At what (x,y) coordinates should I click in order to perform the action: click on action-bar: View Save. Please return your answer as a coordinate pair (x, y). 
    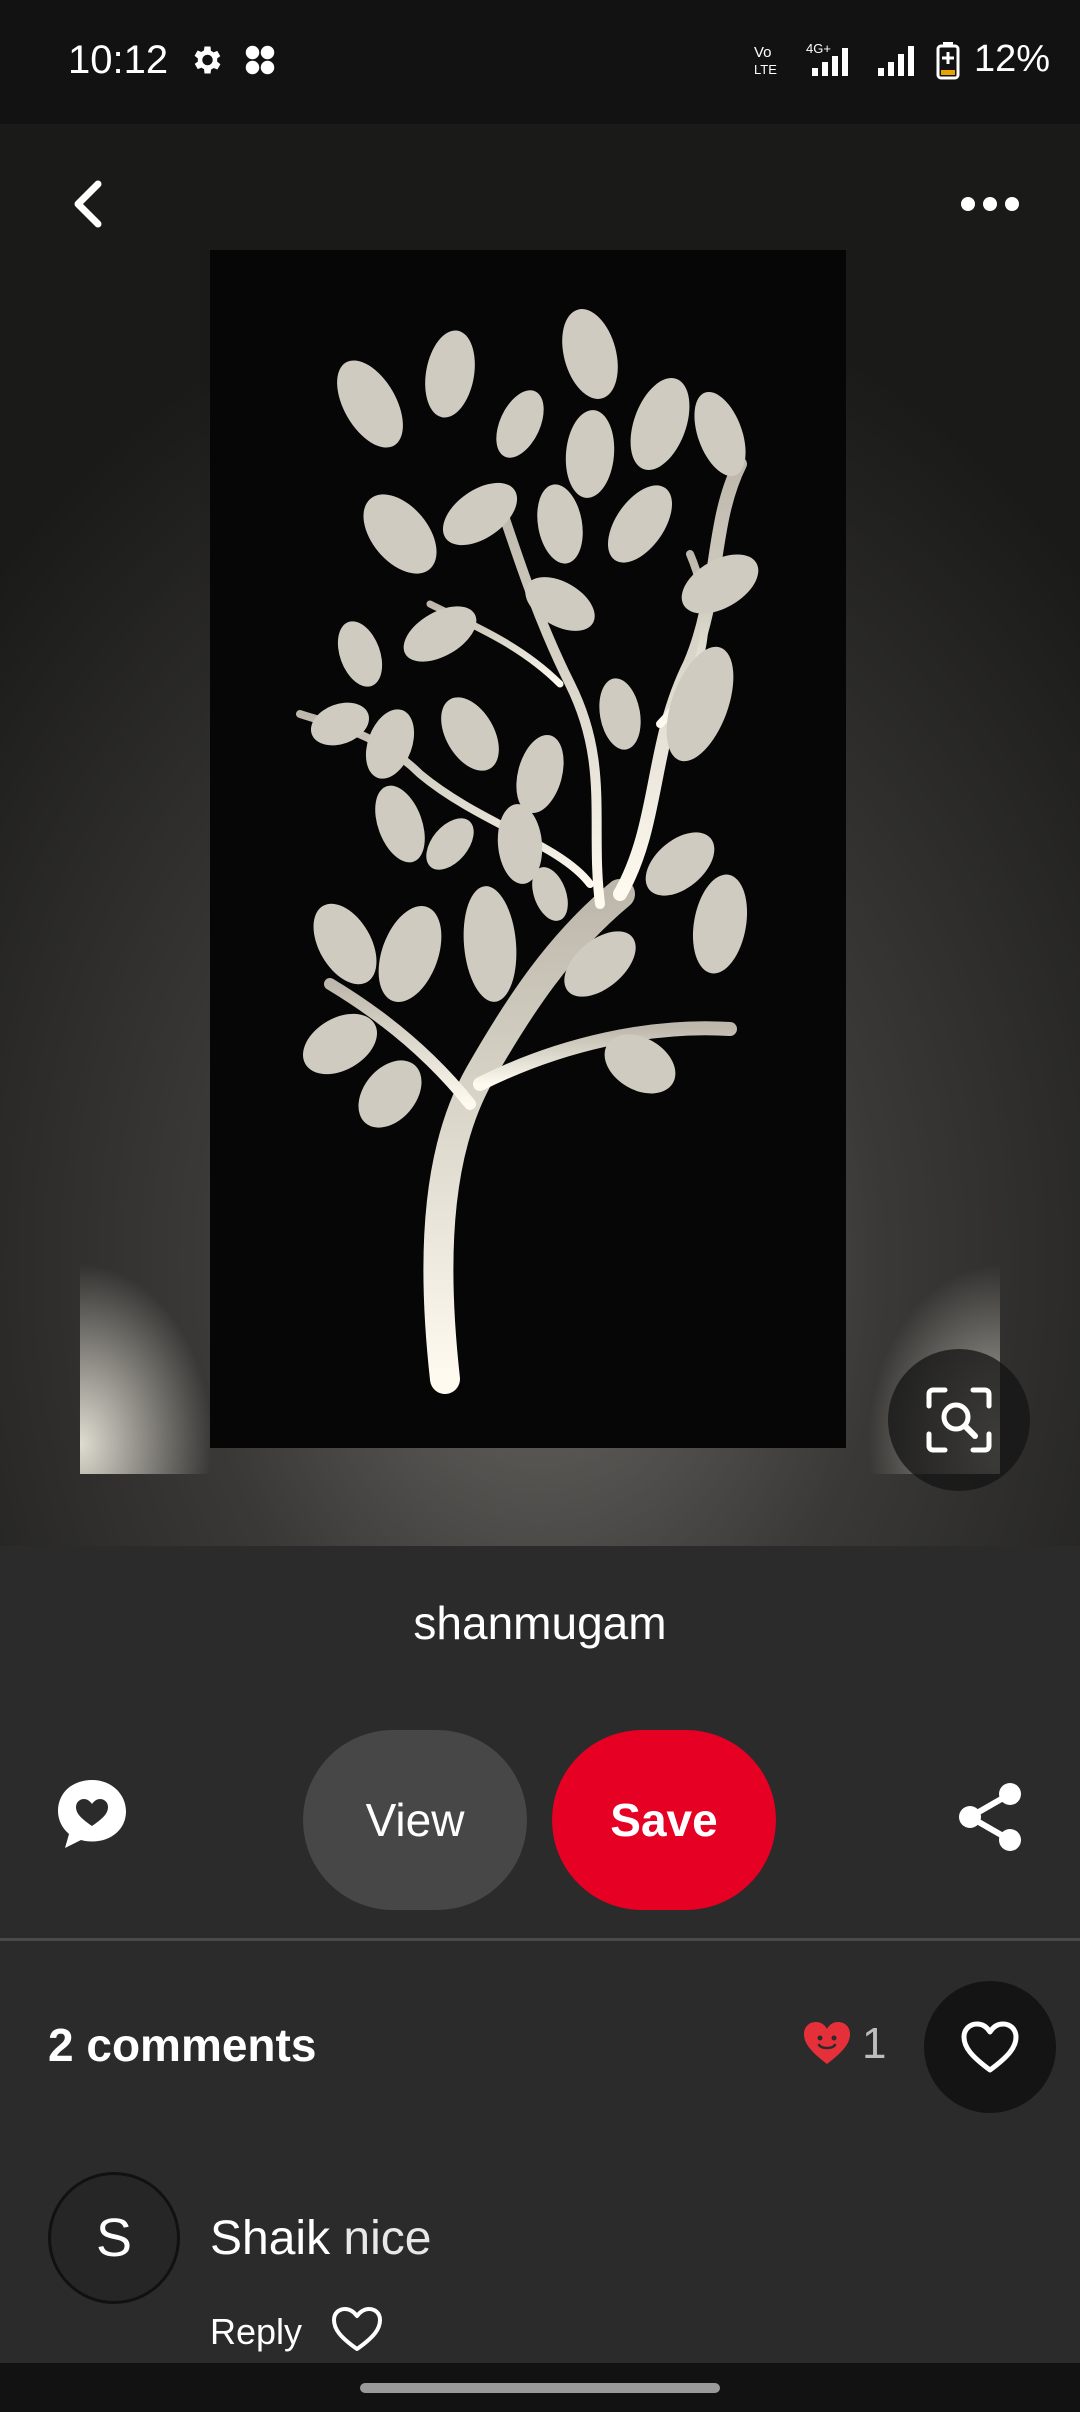
    Looking at the image, I should click on (540, 1820).